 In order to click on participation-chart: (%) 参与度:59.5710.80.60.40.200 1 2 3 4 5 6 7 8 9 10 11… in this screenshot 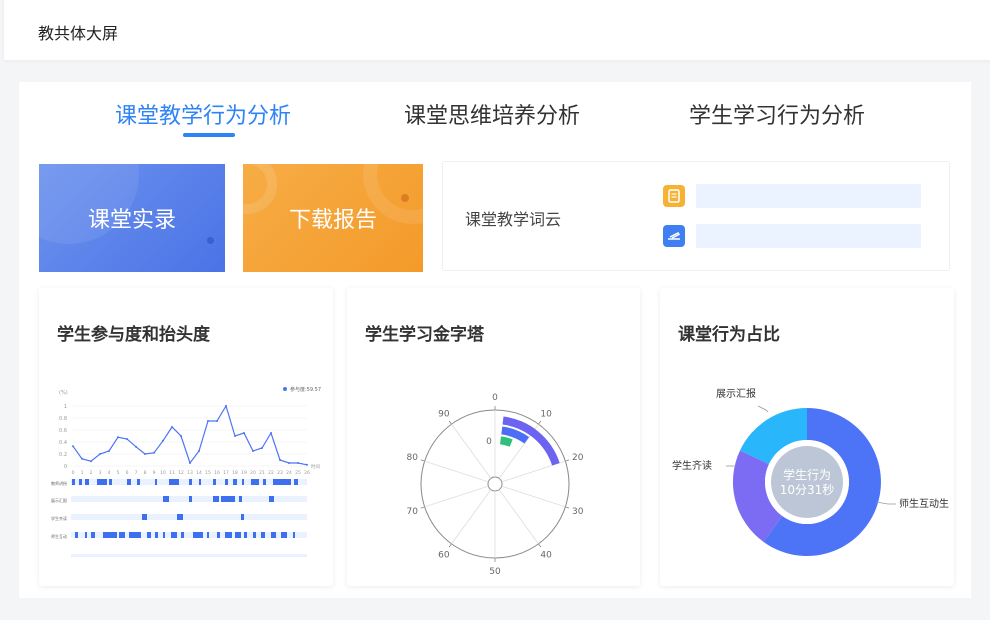, I will do `click(186, 471)`.